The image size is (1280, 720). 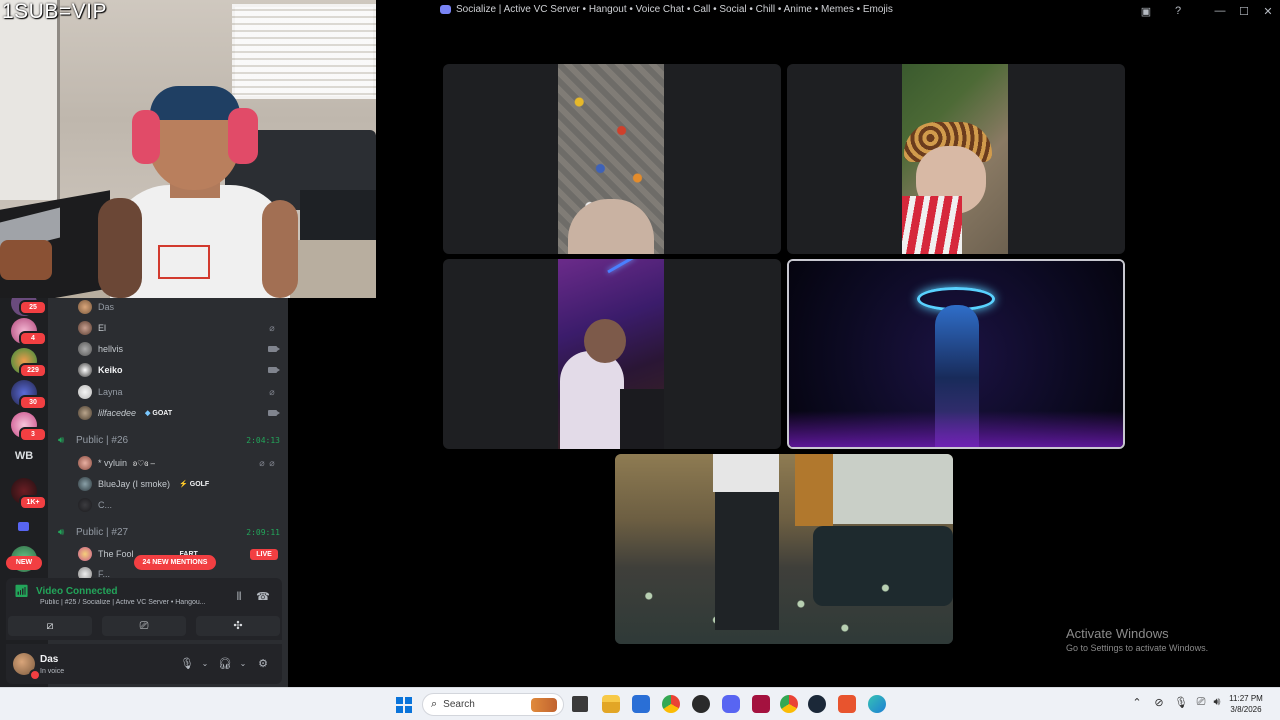 I want to click on voice-member: hellvis, so click(x=100, y=349).